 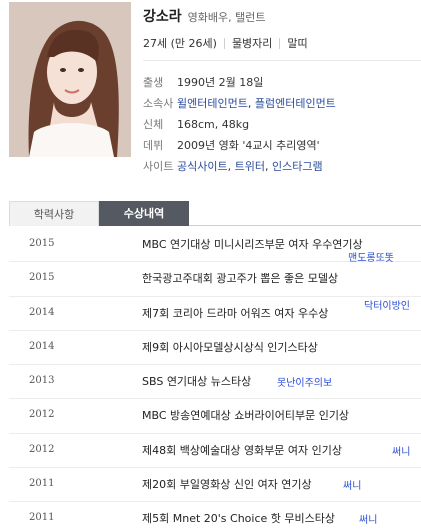 I want to click on site-link-twitter: 트위터, so click(x=250, y=166).